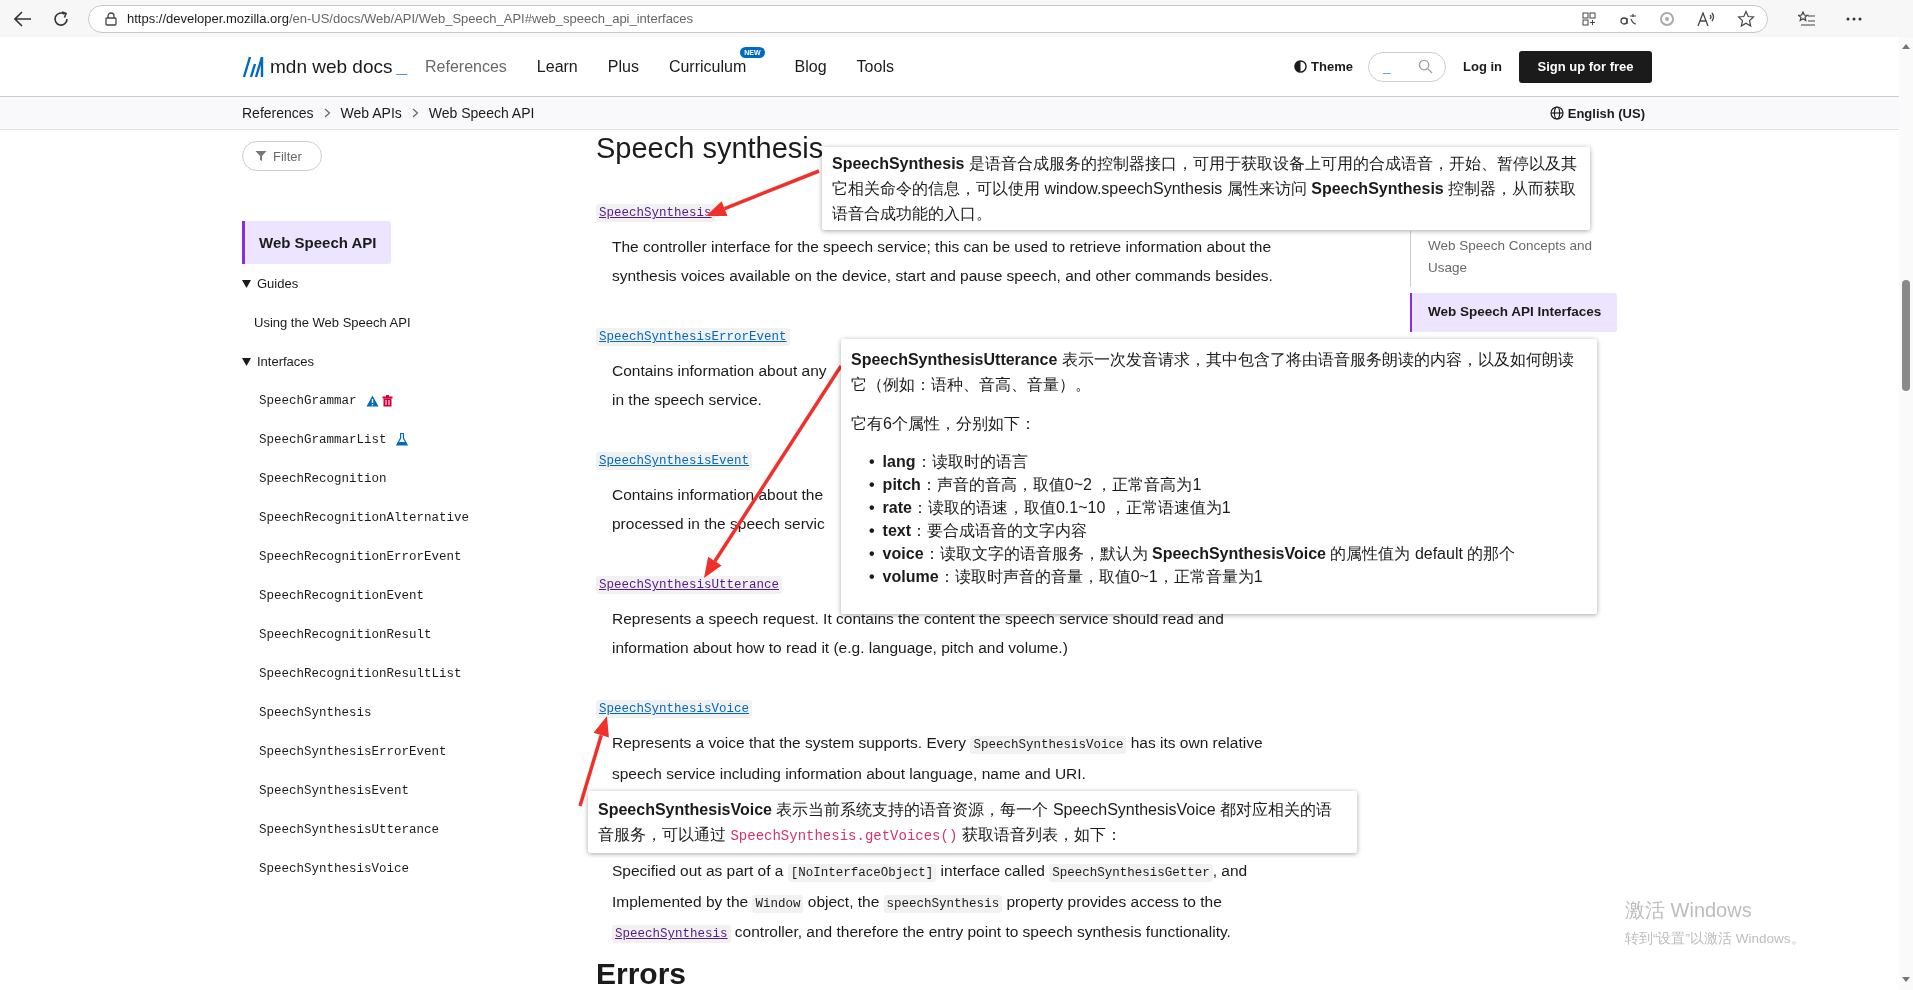 The image size is (1913, 990). Describe the element at coordinates (1906, 979) in the screenshot. I see `scroll-down-icon` at that location.